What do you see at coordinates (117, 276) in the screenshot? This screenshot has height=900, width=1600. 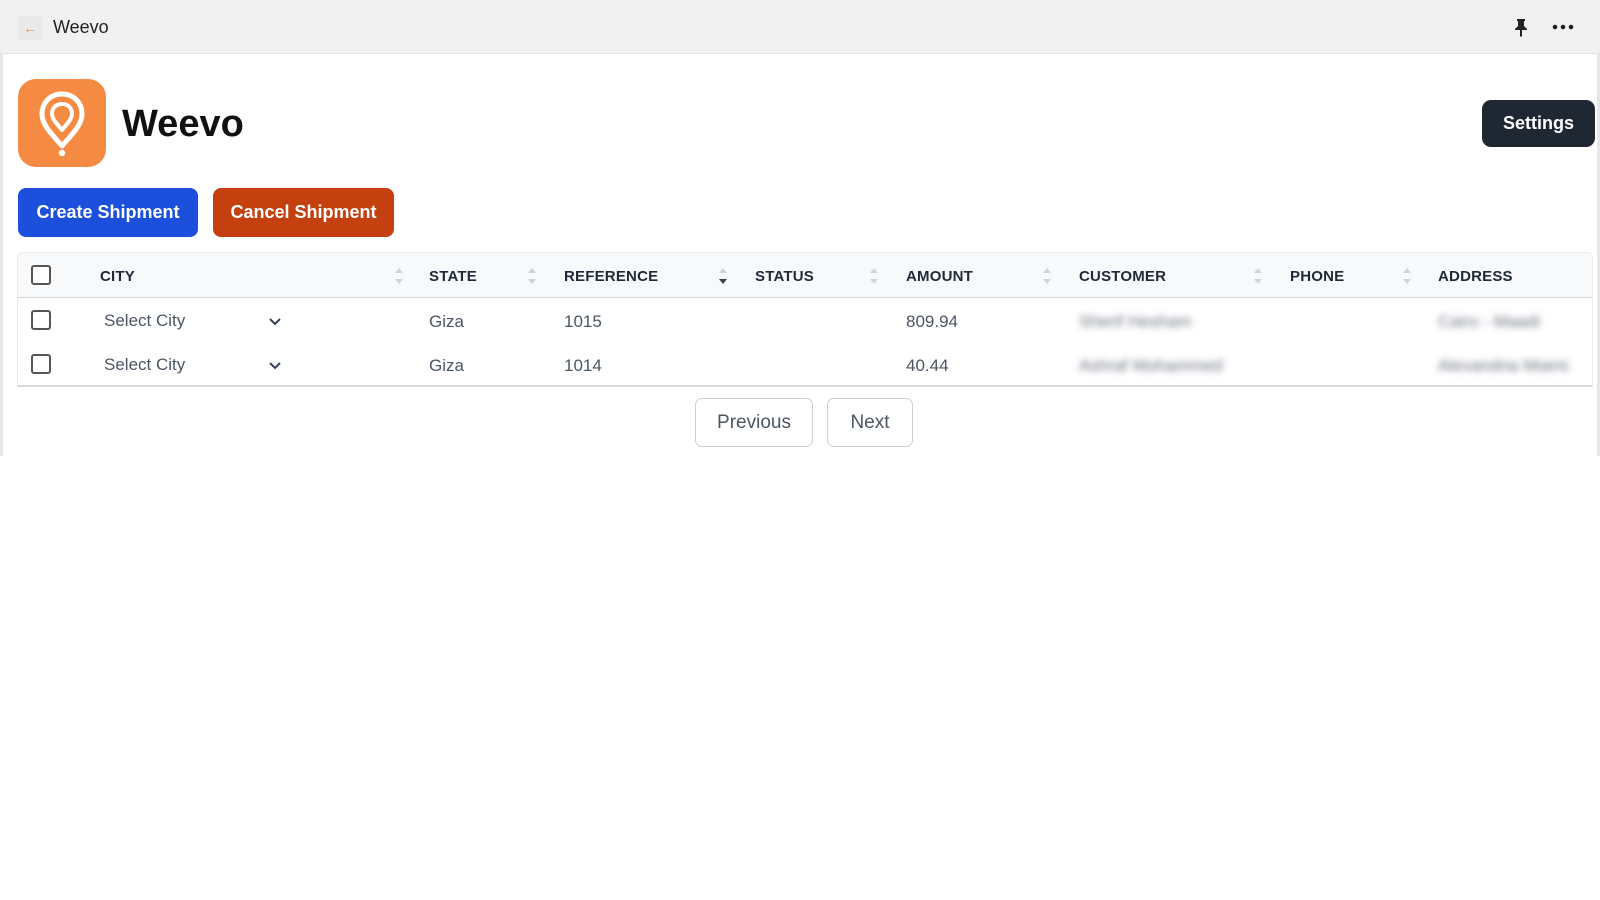 I see `column-header-city: CITY` at bounding box center [117, 276].